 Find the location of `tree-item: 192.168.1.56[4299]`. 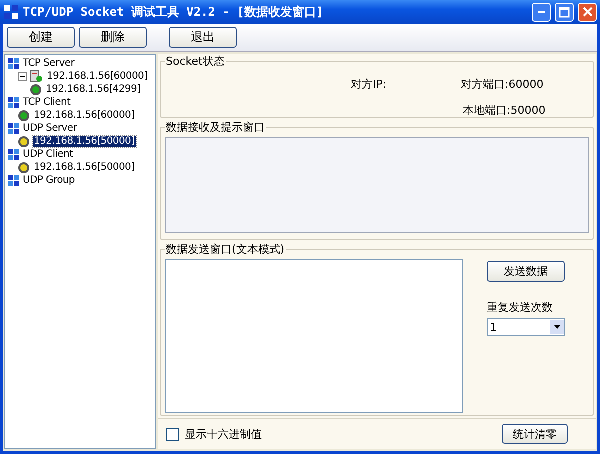

tree-item: 192.168.1.56[4299] is located at coordinates (93, 89).